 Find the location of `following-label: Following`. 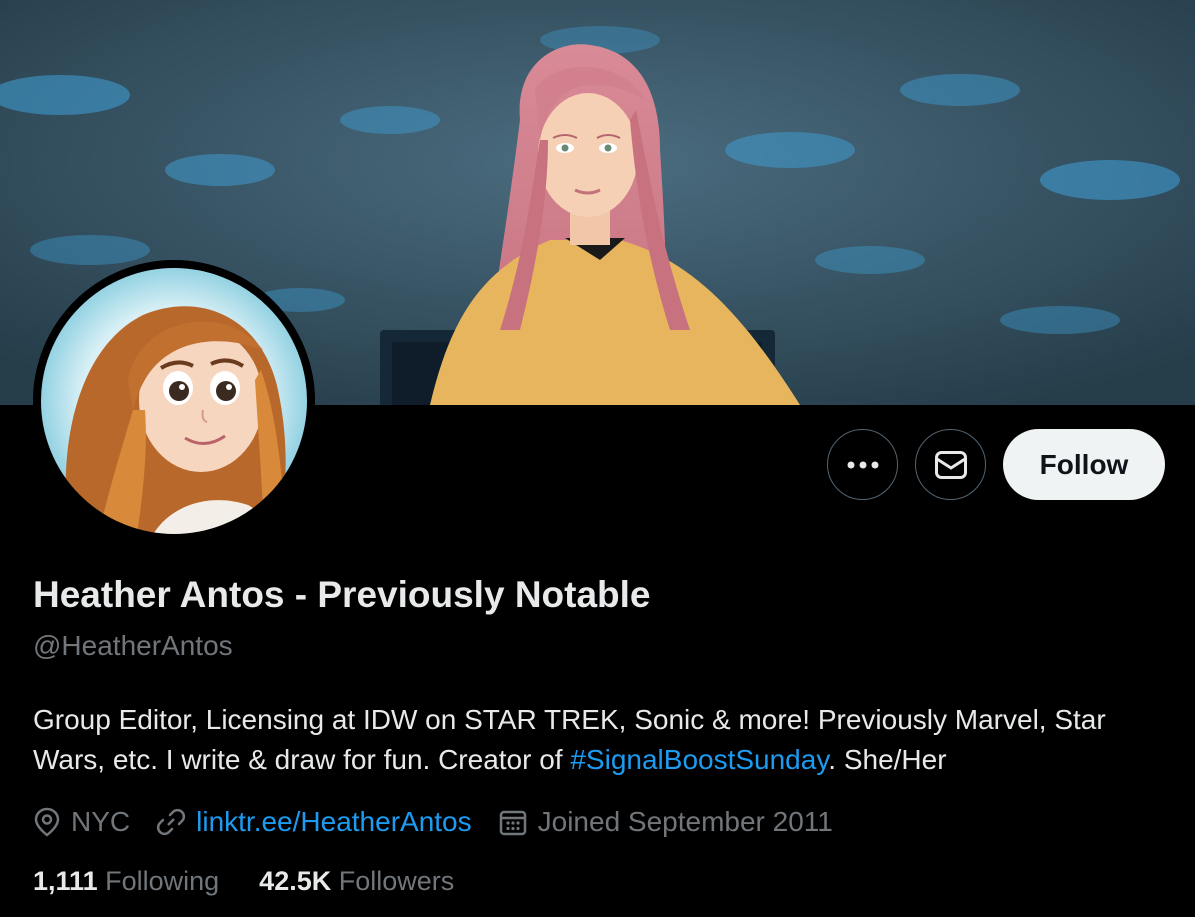

following-label: Following is located at coordinates (162, 881).